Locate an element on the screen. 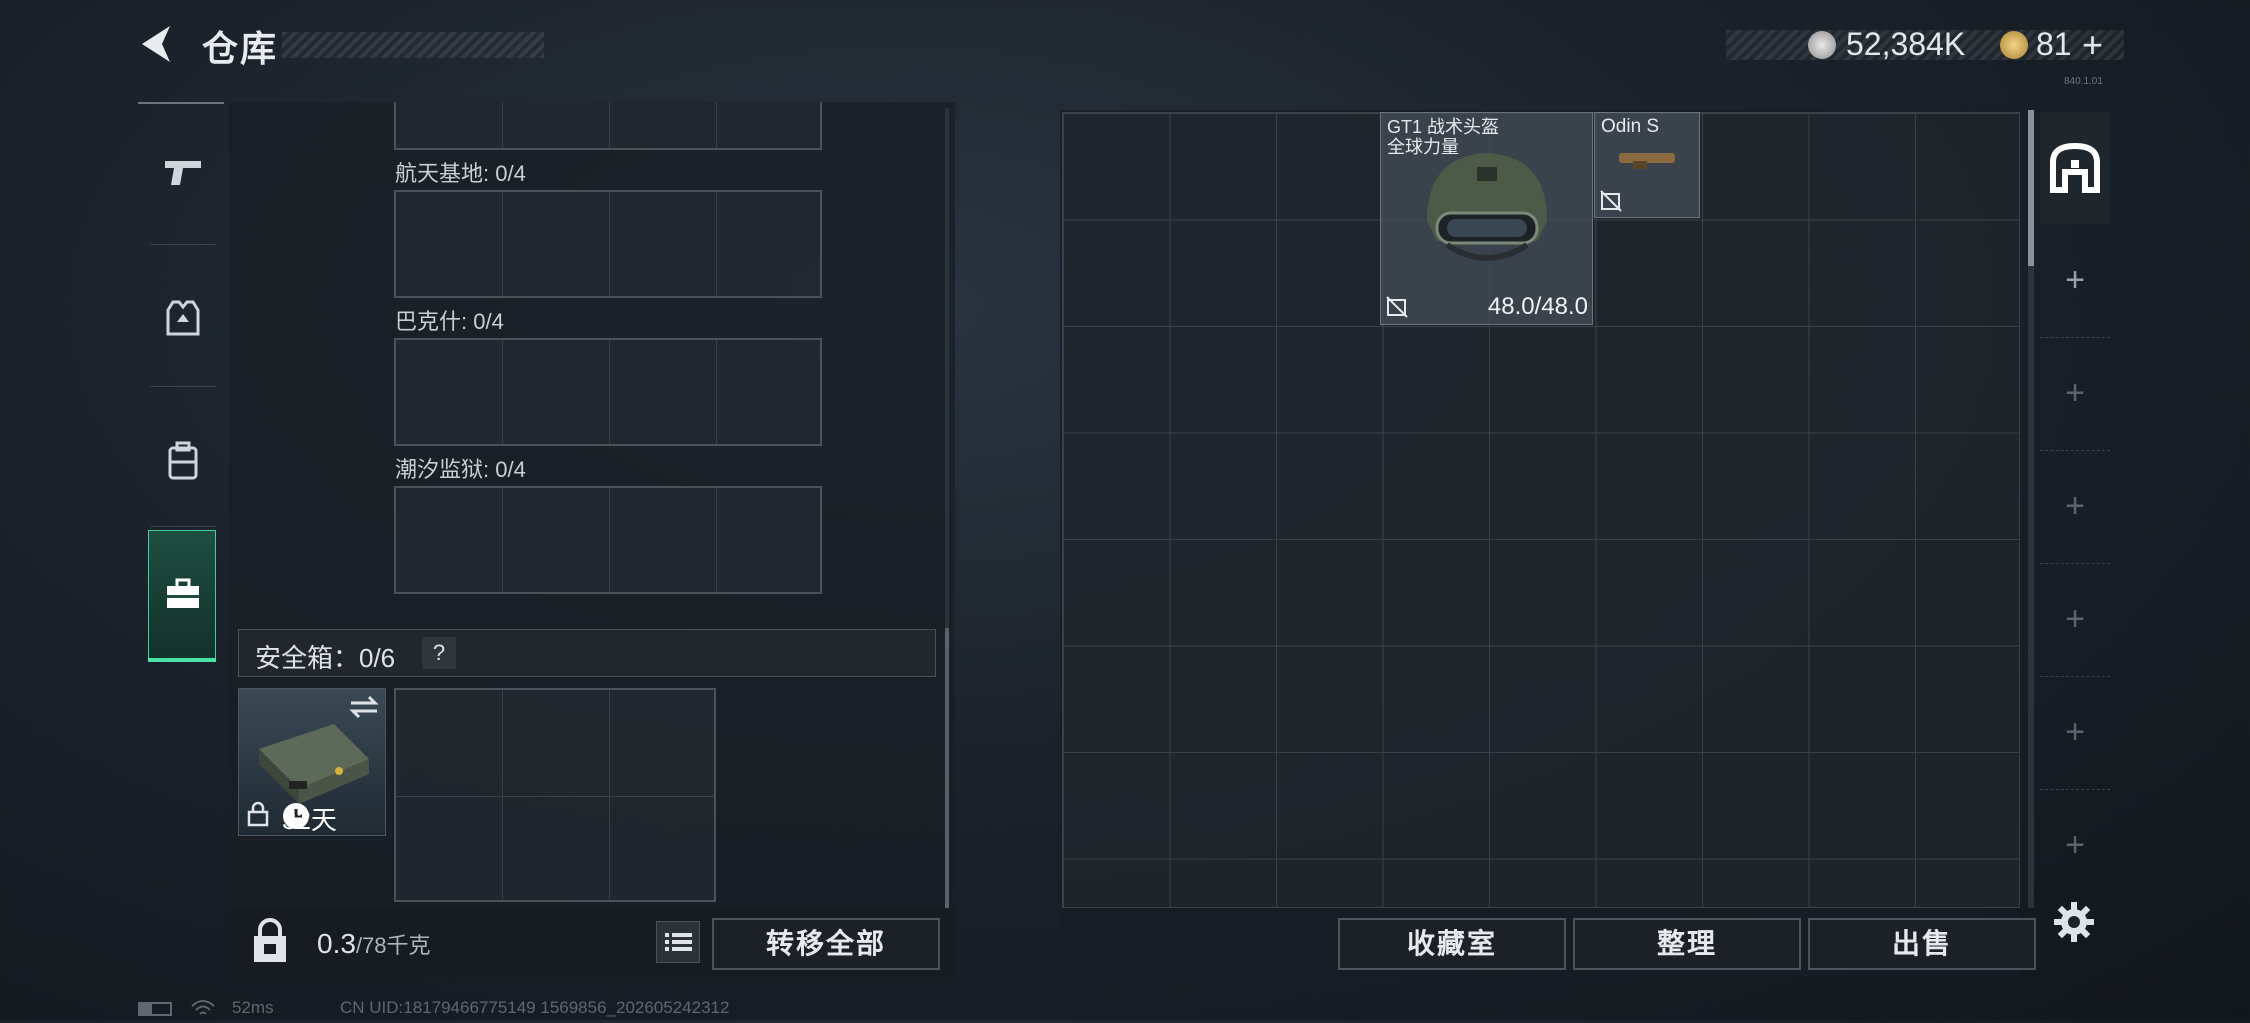 The height and width of the screenshot is (1023, 2250). pistol-icon is located at coordinates (183, 172).